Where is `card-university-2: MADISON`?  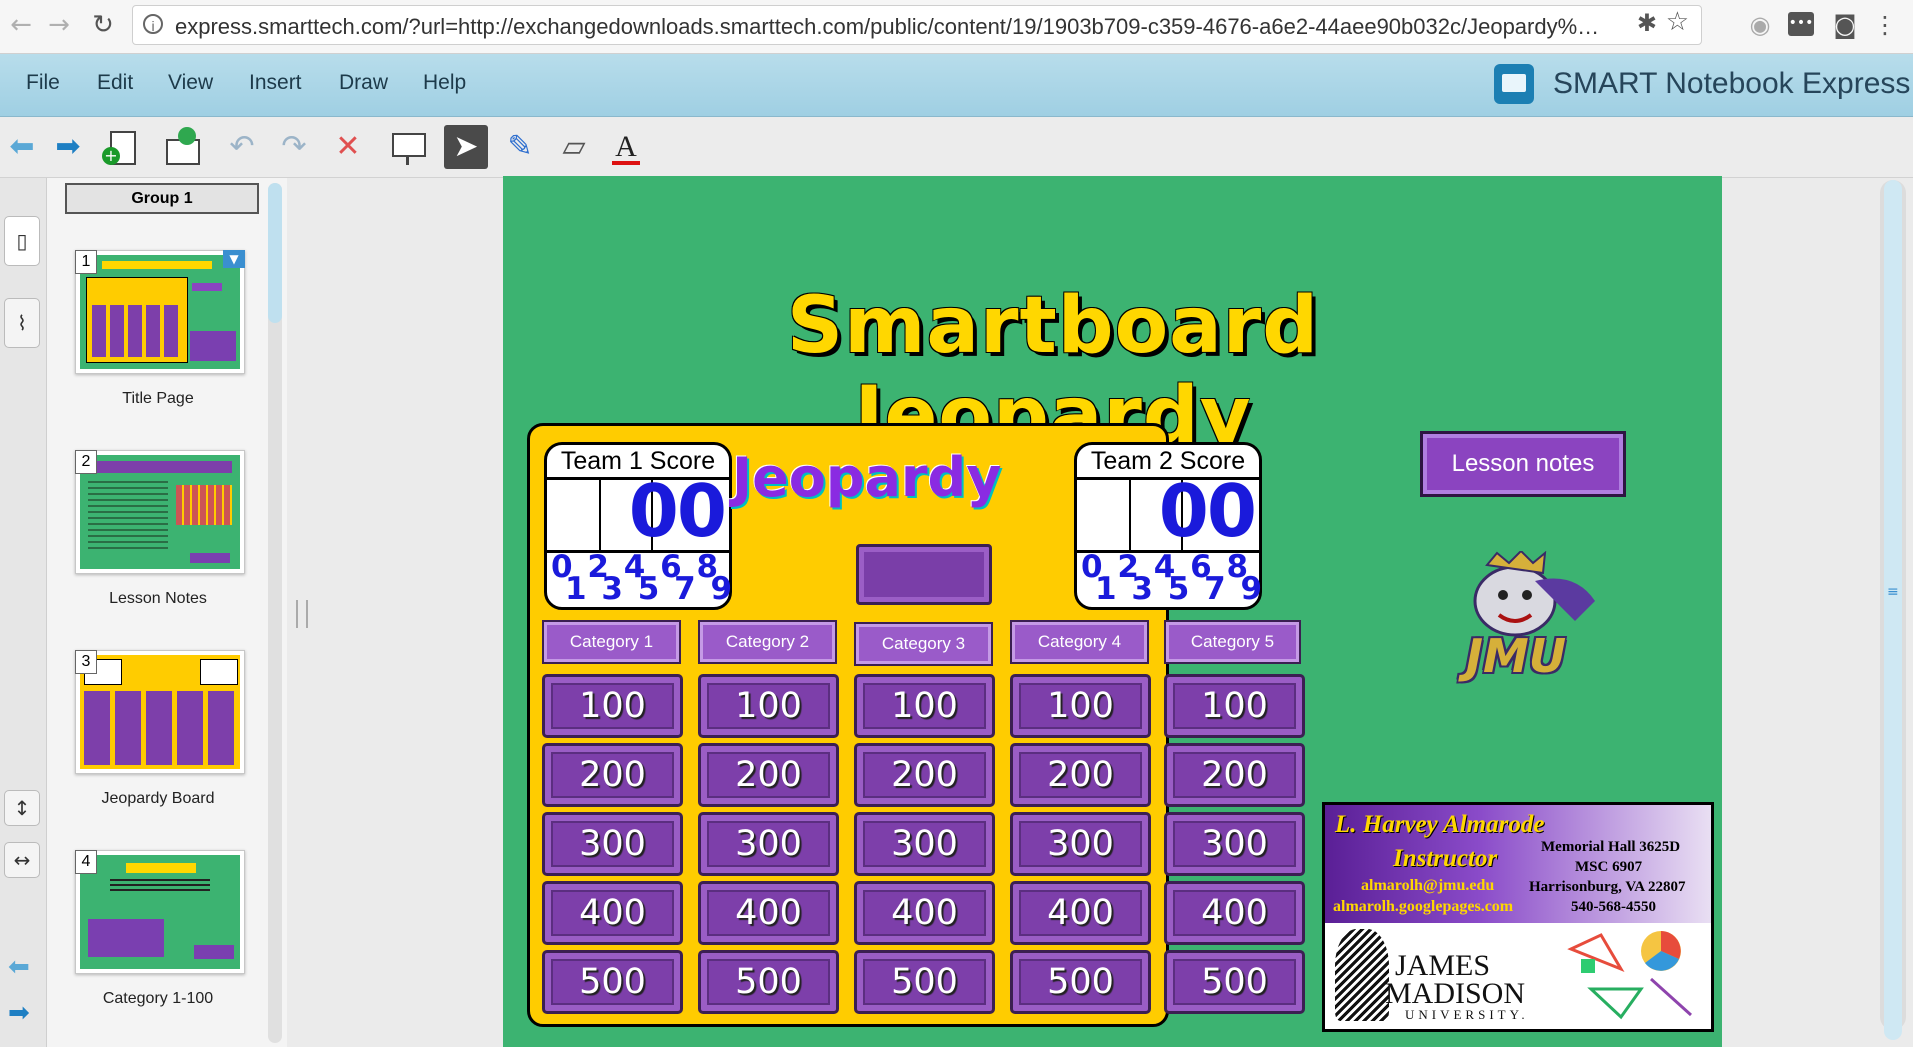
card-university-2: MADISON is located at coordinates (1455, 993).